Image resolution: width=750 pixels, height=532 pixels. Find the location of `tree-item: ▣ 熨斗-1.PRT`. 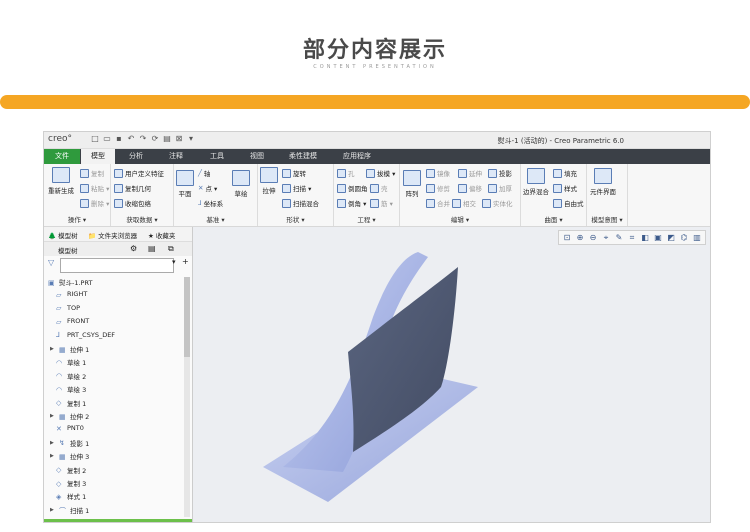

tree-item: ▣ 熨斗-1.PRT is located at coordinates (70, 282).